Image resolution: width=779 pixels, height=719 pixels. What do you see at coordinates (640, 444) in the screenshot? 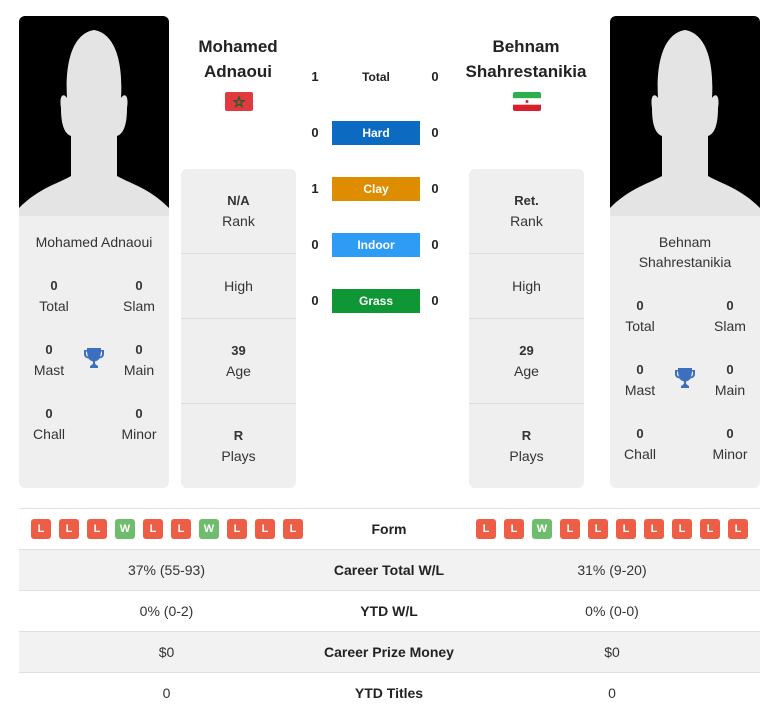
I see `player2-titles-chall: 0 Chall` at bounding box center [640, 444].